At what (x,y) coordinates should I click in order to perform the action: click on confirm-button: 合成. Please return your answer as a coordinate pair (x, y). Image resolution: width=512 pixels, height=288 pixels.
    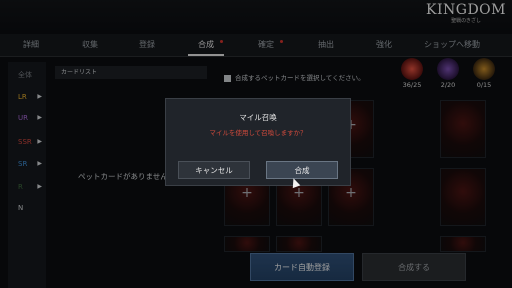
    Looking at the image, I should click on (302, 170).